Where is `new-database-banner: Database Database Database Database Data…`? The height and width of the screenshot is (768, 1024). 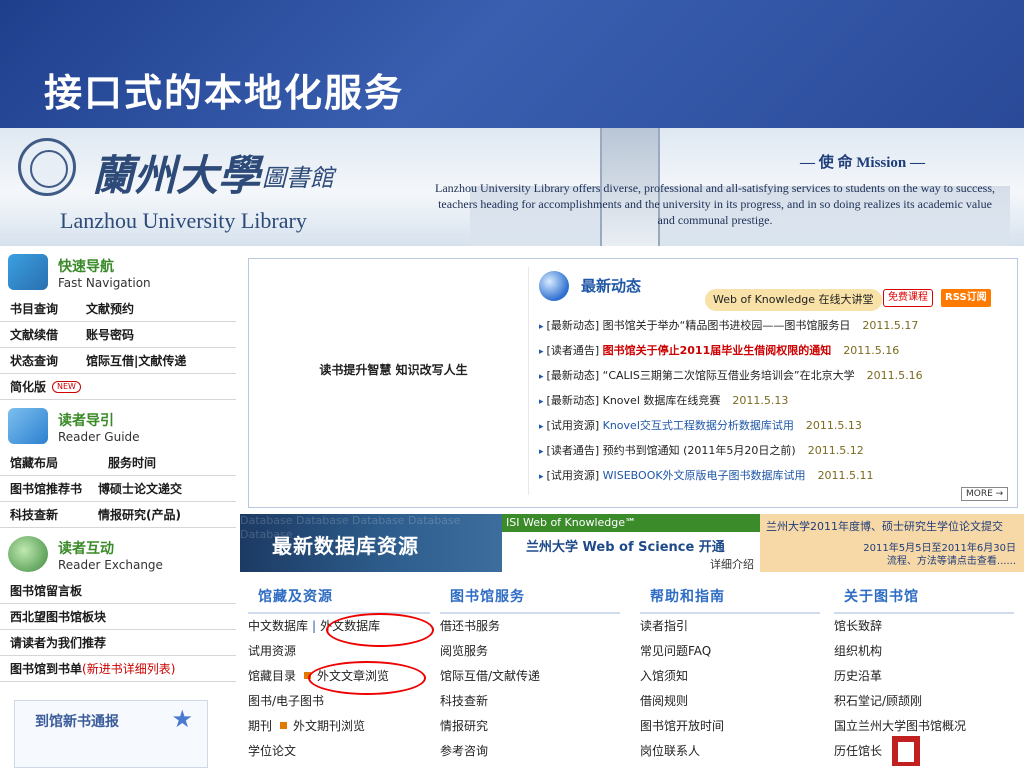
new-database-banner: Database Database Database Database Data… is located at coordinates (371, 543).